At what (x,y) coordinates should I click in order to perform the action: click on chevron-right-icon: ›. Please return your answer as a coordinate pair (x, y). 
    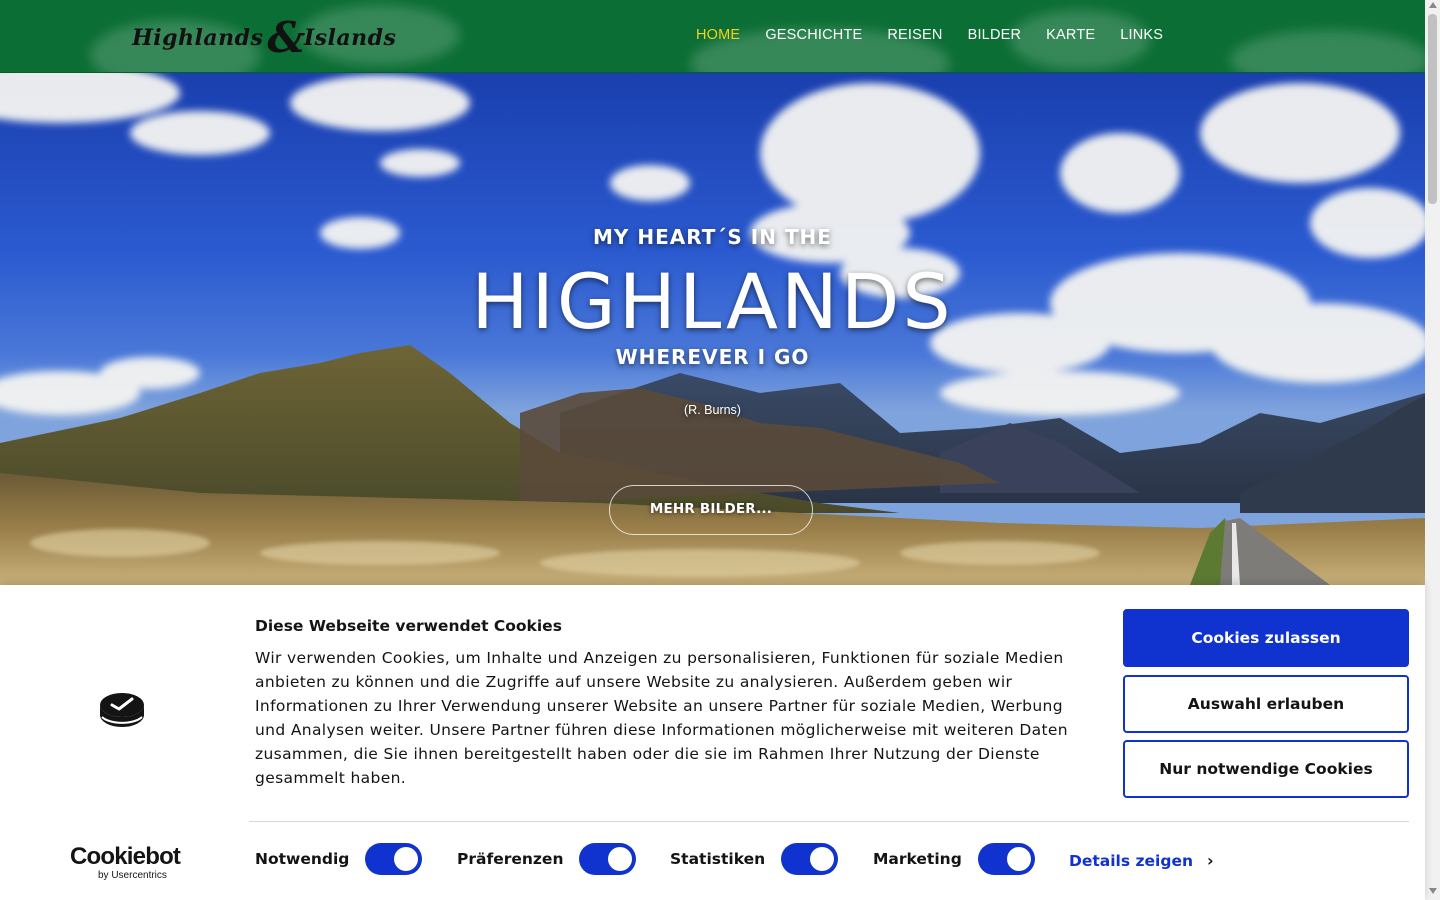
    Looking at the image, I should click on (1210, 860).